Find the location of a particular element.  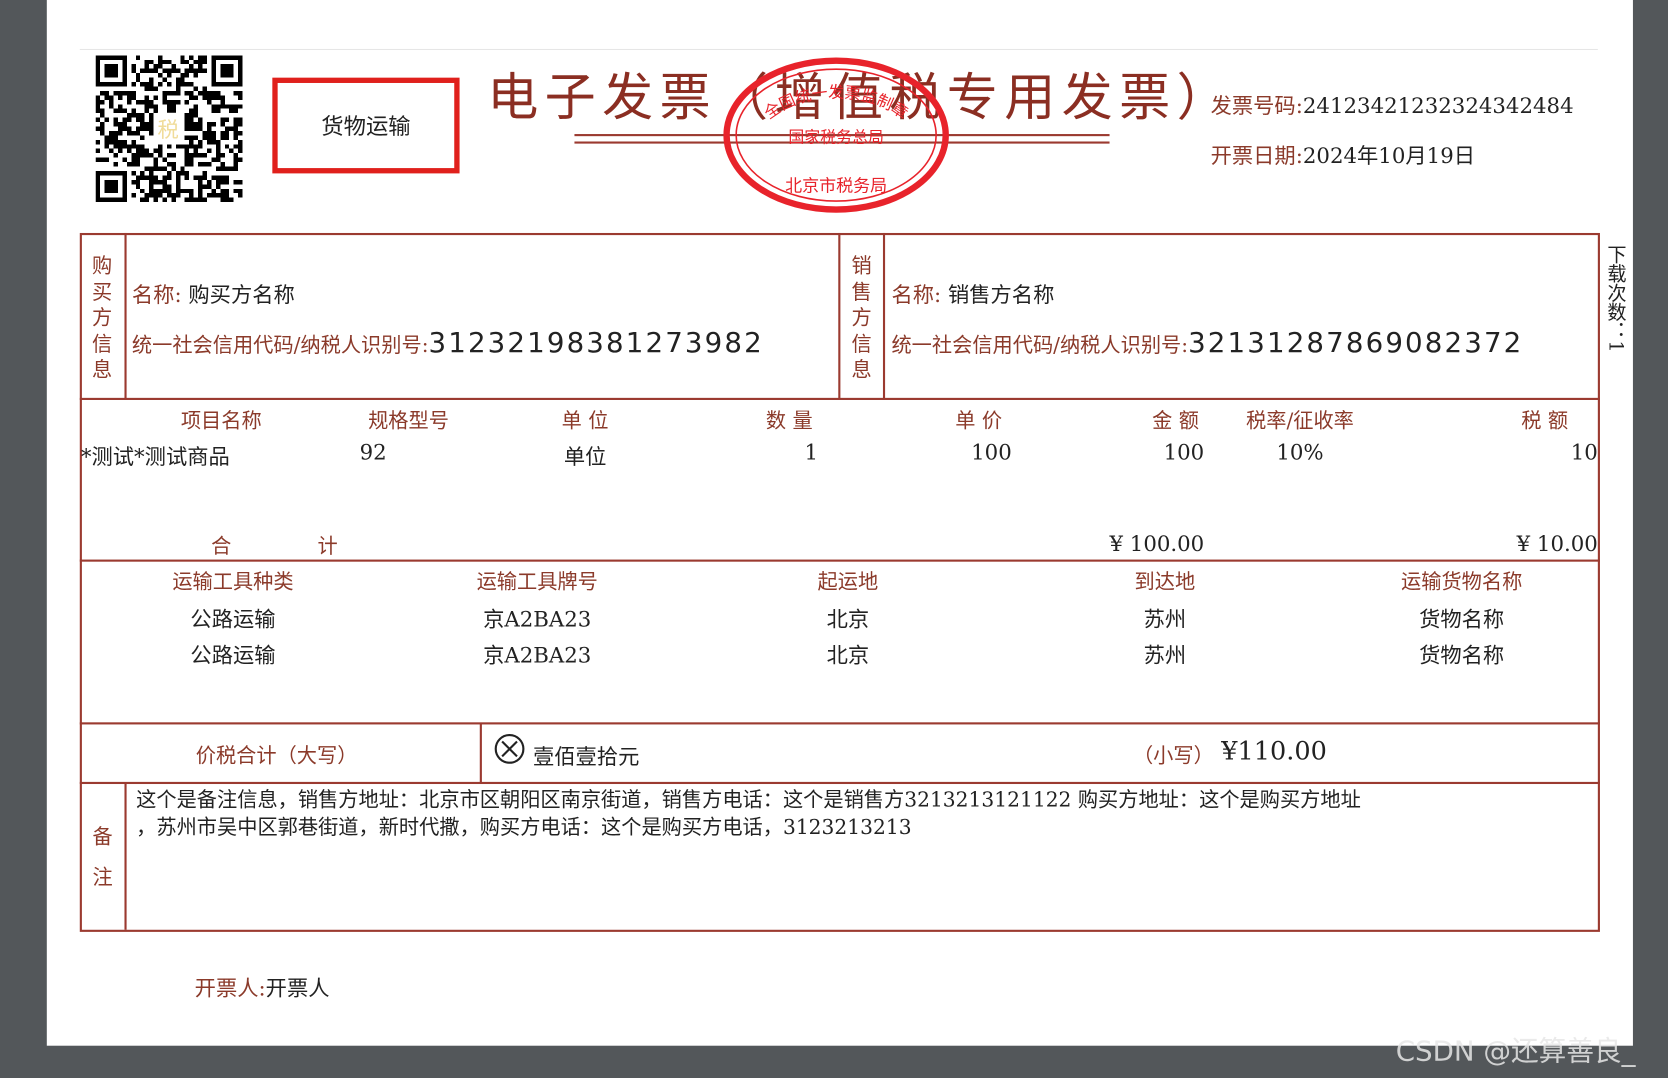

category-box: 货物运输 is located at coordinates (366, 125).